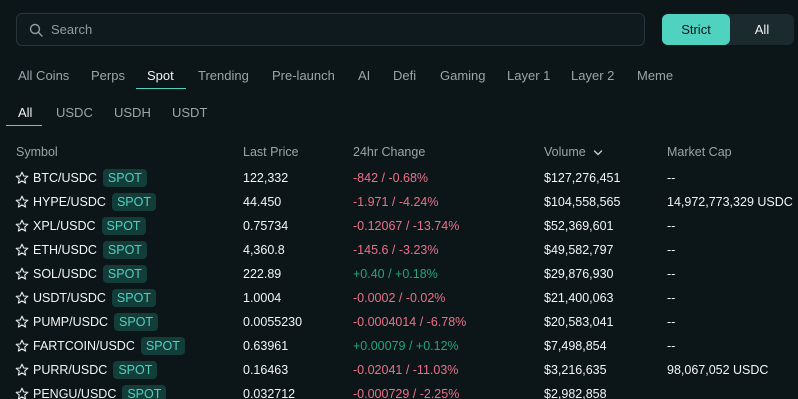  What do you see at coordinates (396, 202) in the screenshot?
I see `change-cell: -1.971 / -4.24%` at bounding box center [396, 202].